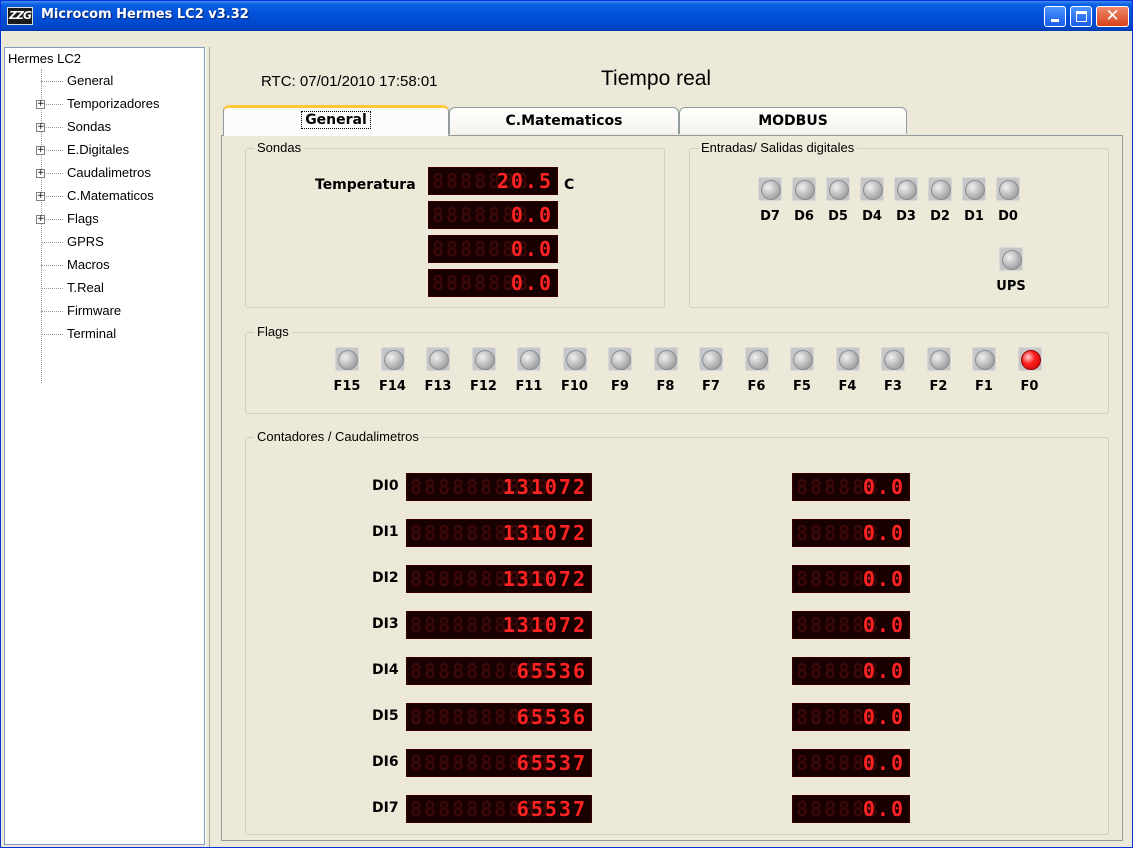 The width and height of the screenshot is (1133, 848). I want to click on flag-label-f6: F6, so click(756, 386).